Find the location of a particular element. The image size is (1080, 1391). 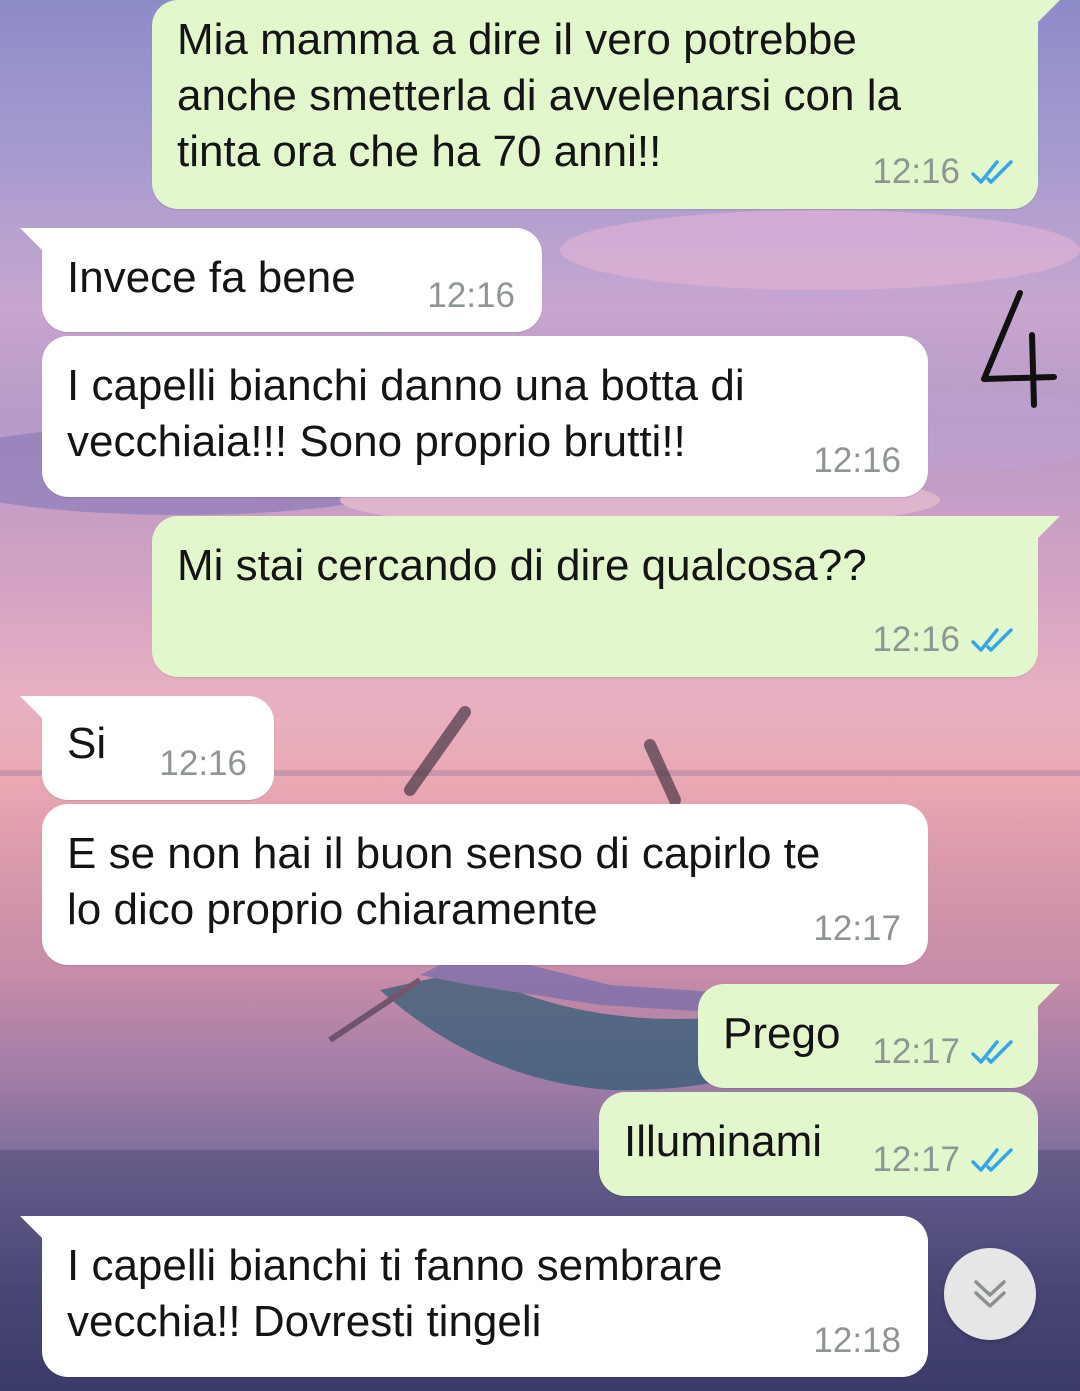

scroll-to-bottom-button is located at coordinates (990, 1294).